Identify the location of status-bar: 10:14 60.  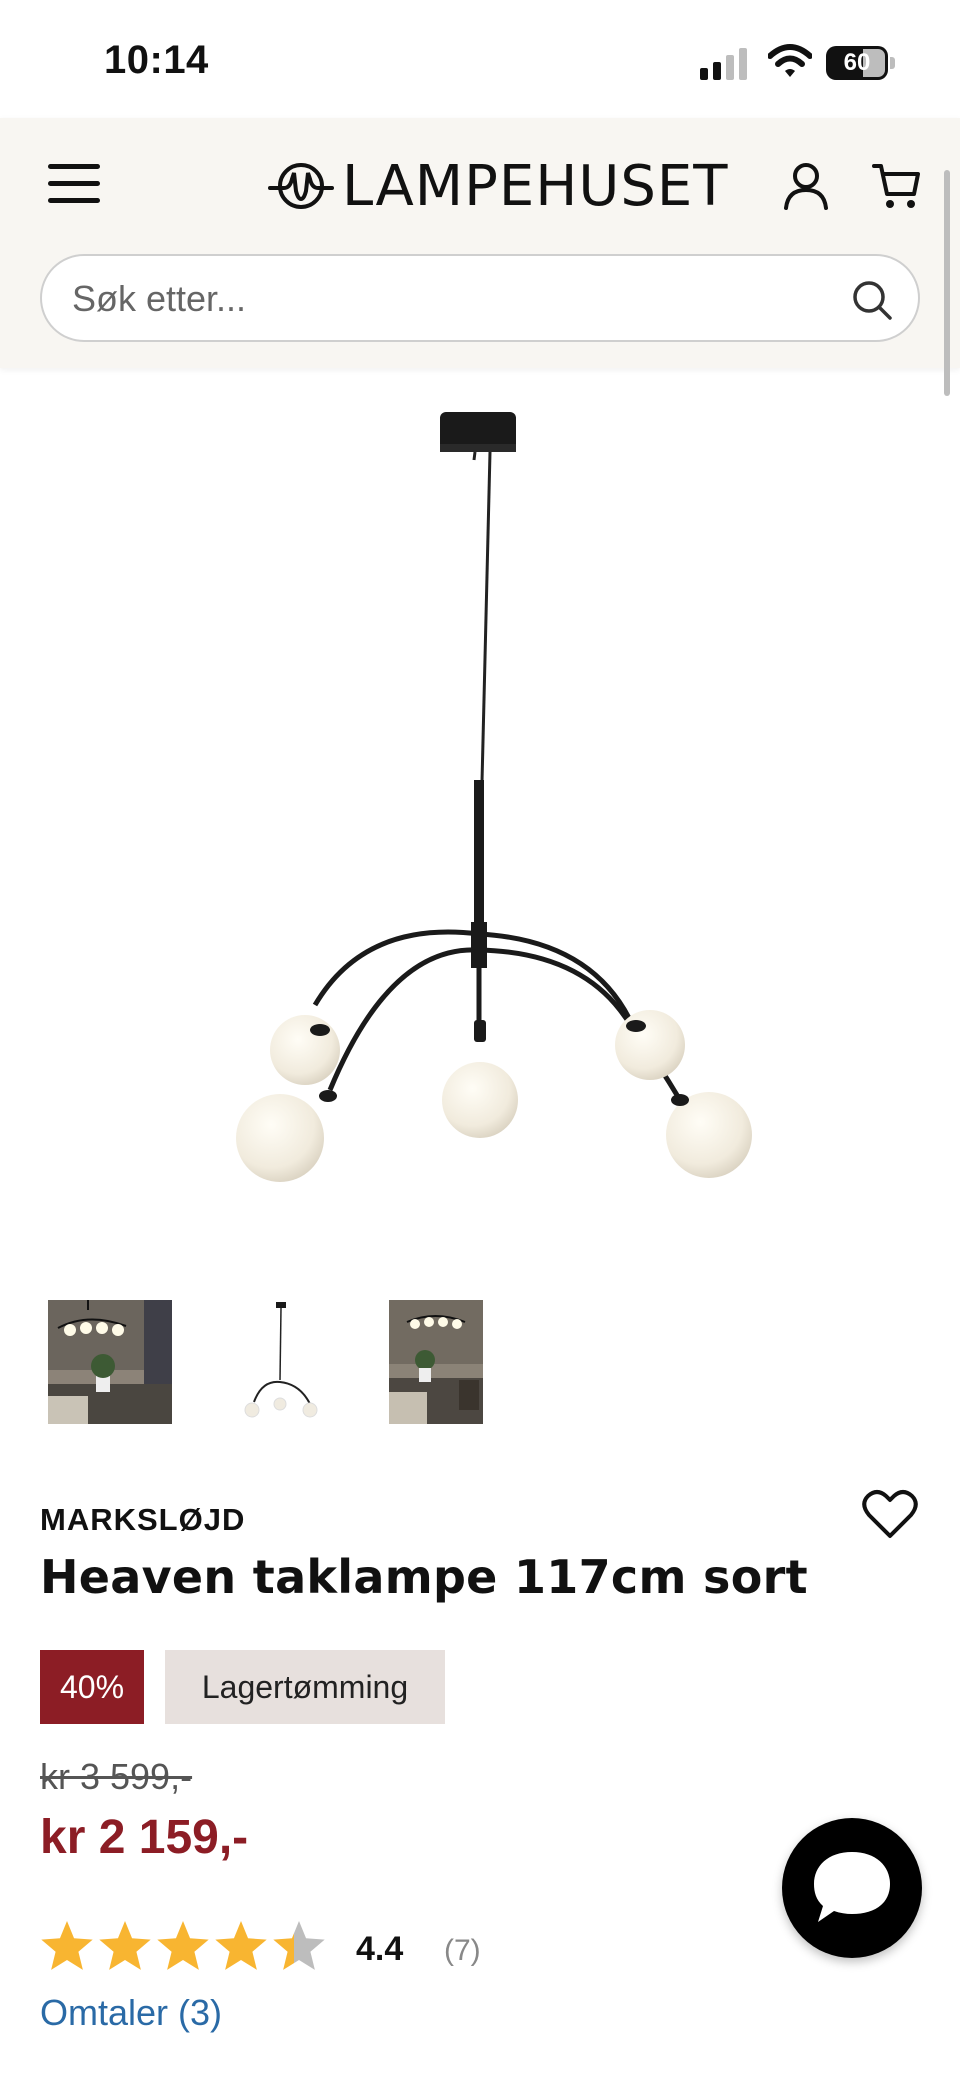
(480, 59).